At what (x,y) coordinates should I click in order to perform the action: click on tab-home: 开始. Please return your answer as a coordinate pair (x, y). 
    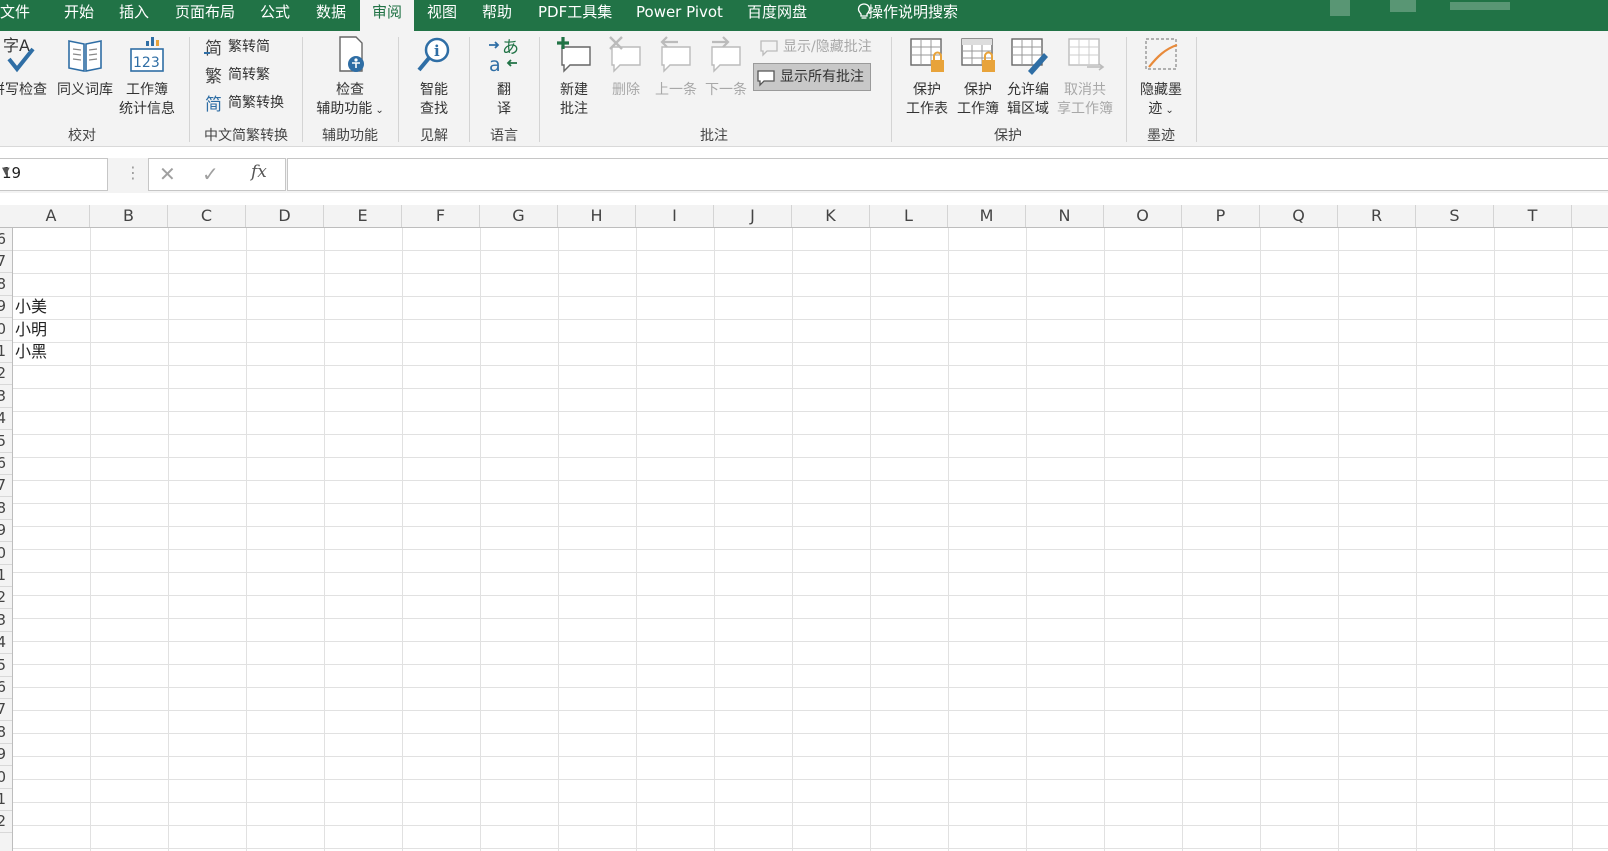
    Looking at the image, I should click on (79, 15).